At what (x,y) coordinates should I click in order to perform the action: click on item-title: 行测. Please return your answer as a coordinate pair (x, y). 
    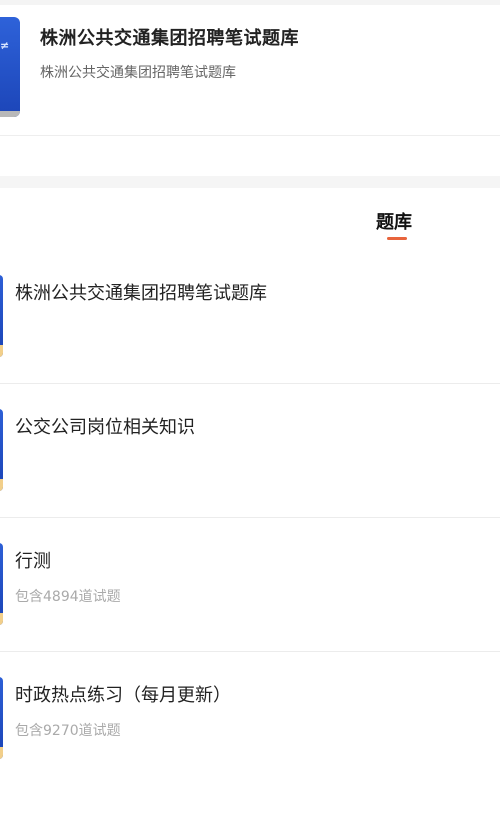
    Looking at the image, I should click on (33, 561).